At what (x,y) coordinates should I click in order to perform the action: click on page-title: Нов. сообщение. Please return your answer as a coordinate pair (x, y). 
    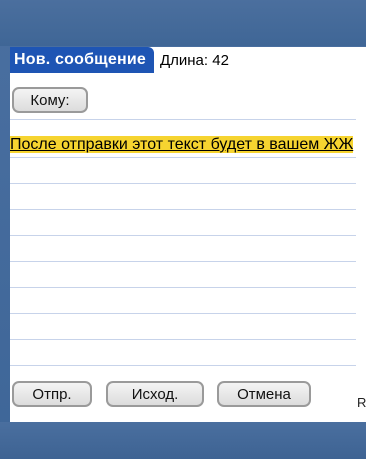
    Looking at the image, I should click on (82, 60).